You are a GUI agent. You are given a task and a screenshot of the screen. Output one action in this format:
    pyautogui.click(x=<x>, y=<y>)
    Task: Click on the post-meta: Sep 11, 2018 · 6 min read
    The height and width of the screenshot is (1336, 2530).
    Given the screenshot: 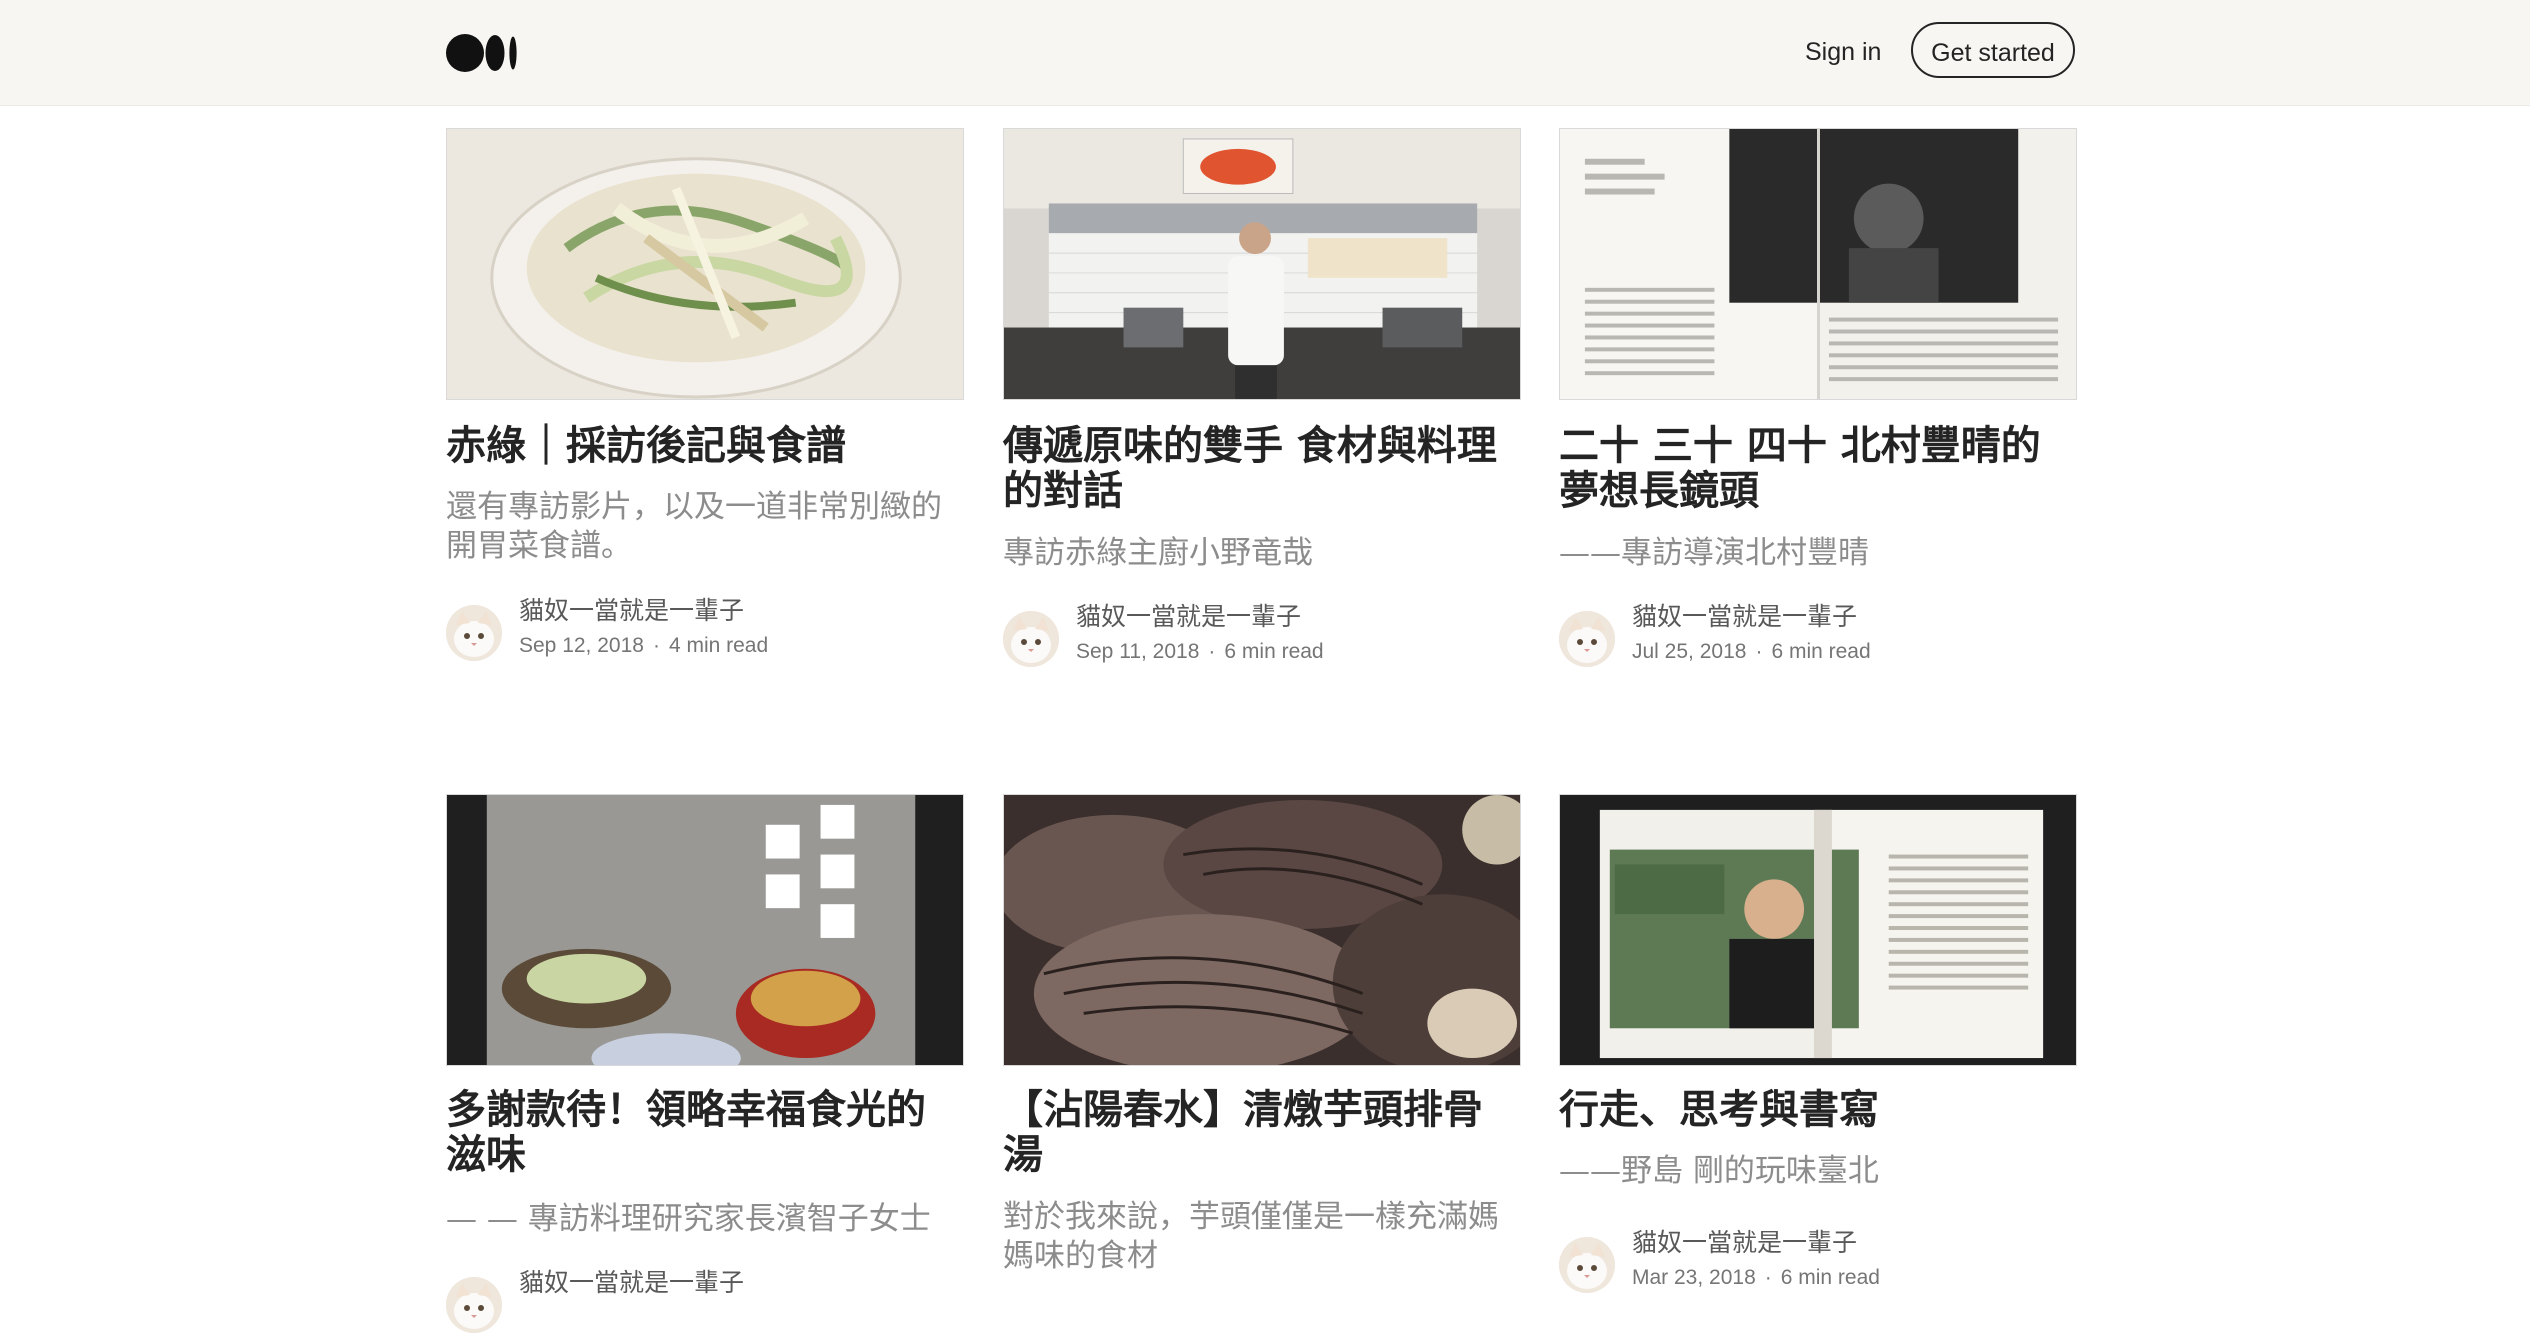 What is the action you would take?
    pyautogui.click(x=1200, y=652)
    